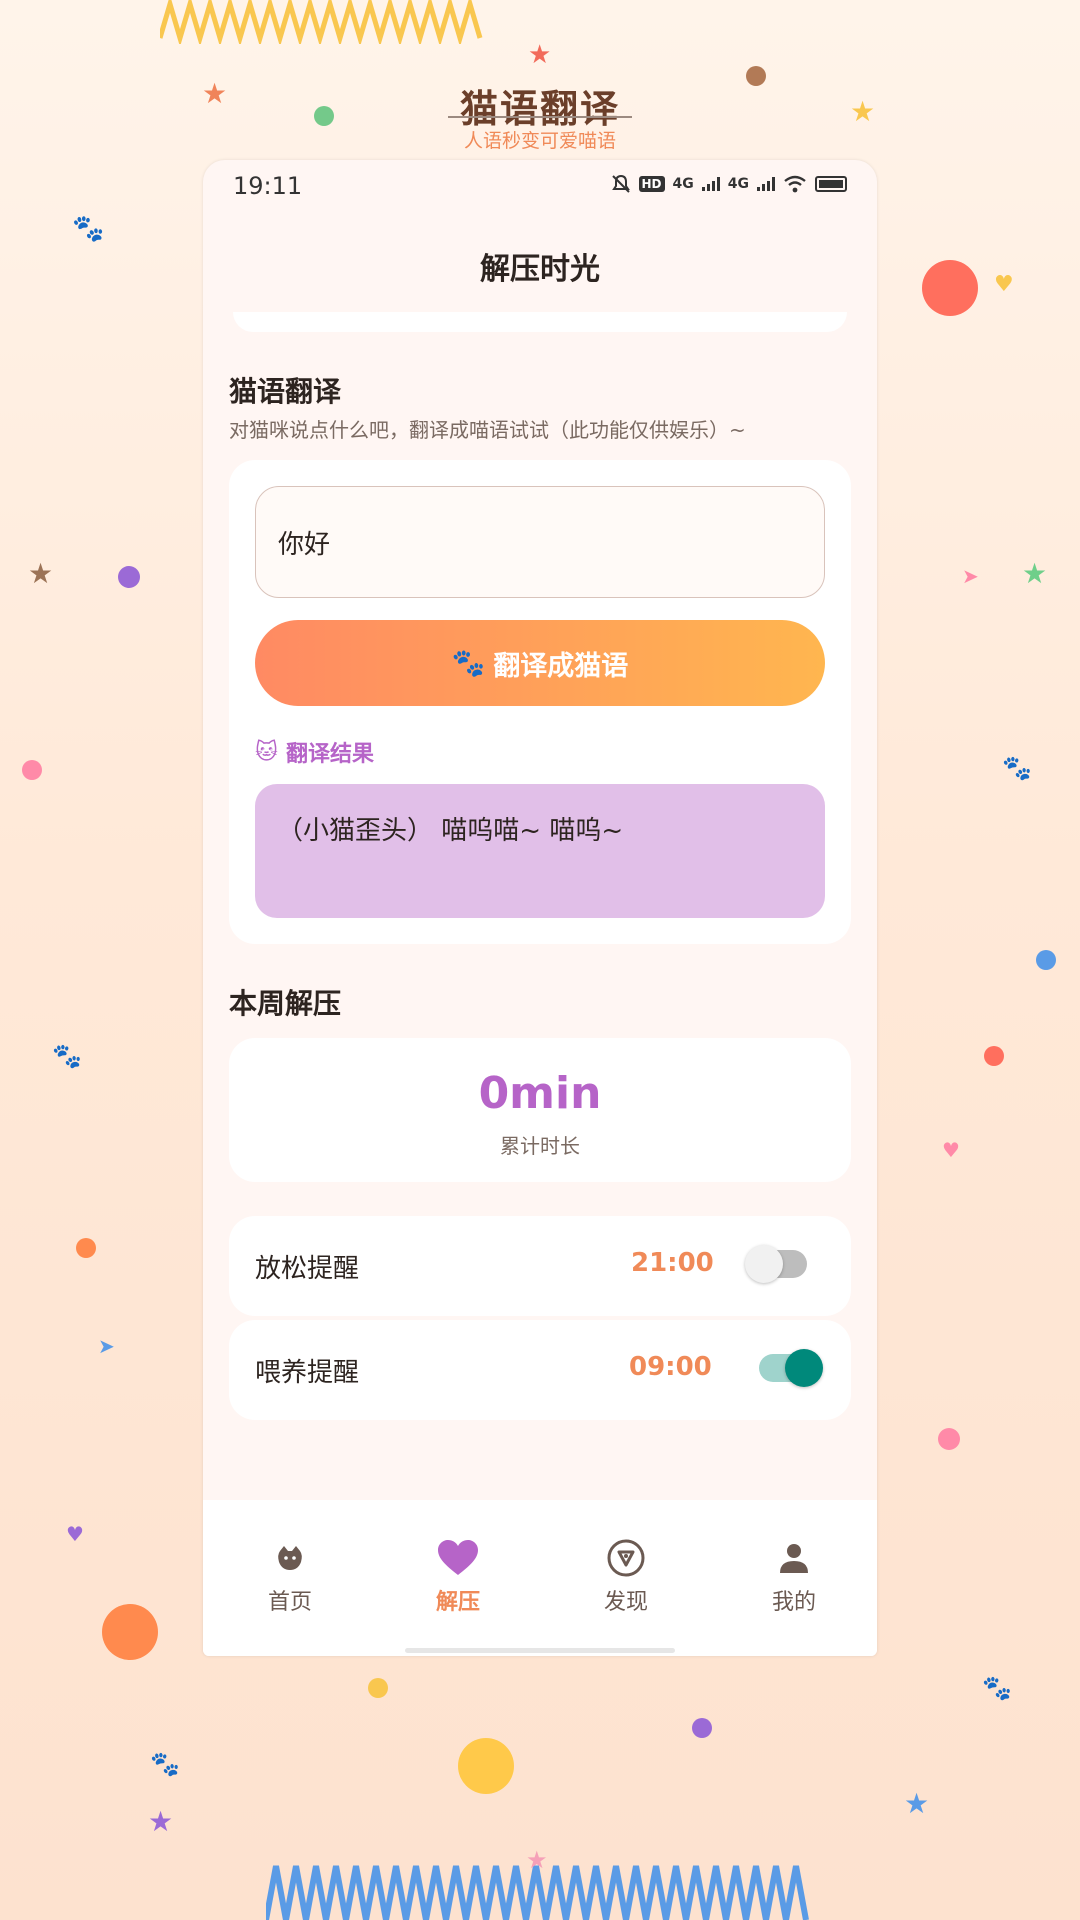 This screenshot has width=1080, height=1920. I want to click on result-label: 🐱 翻译结果, so click(314, 752).